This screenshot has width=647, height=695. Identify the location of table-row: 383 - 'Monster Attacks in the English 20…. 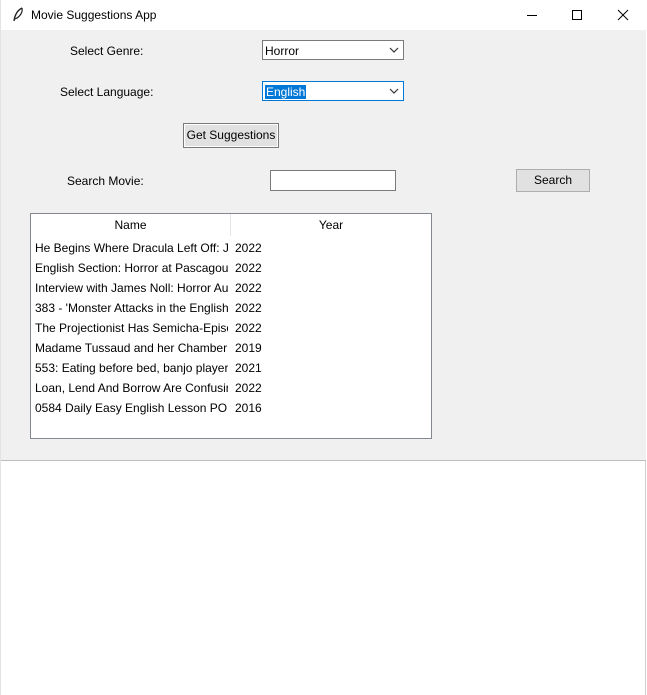
(231, 308).